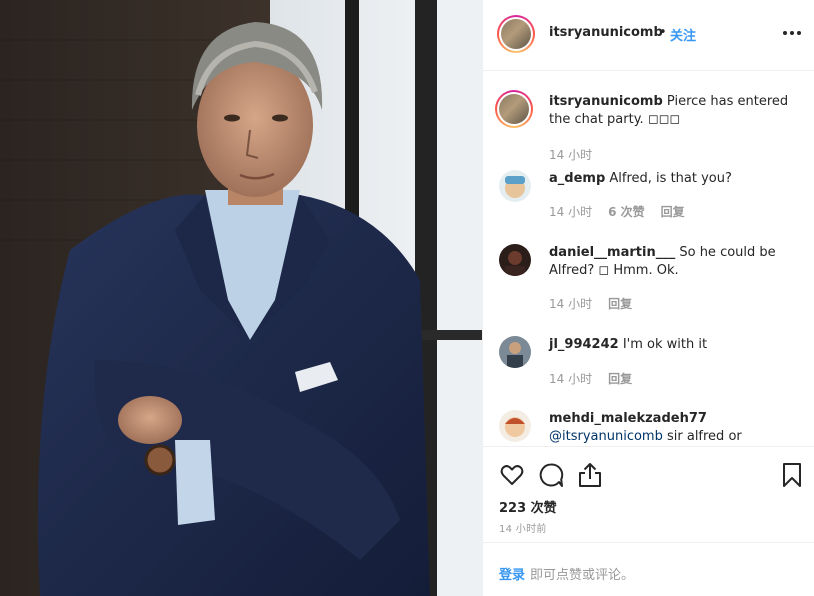 This screenshot has height=596, width=814. I want to click on comment-username: mehdi_malekzadeh77, so click(628, 418).